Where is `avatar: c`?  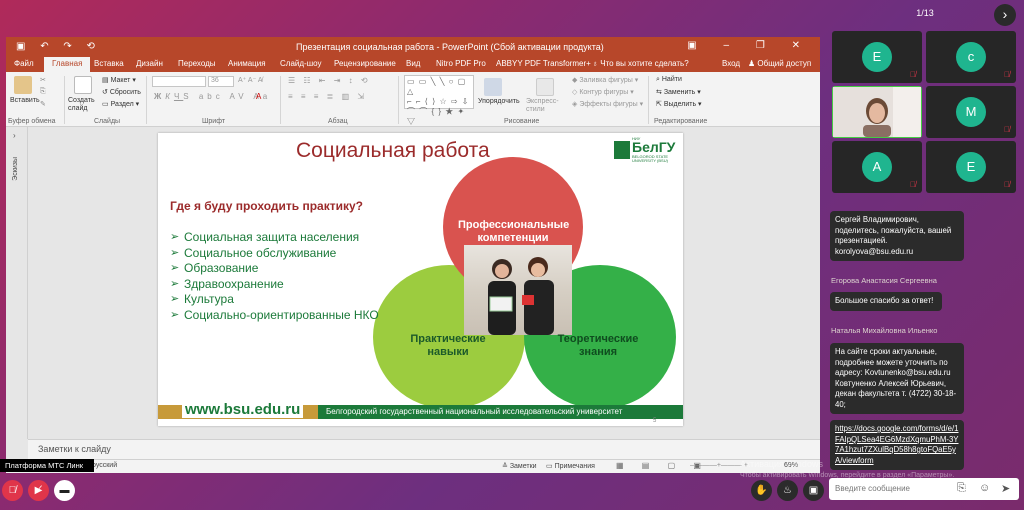 avatar: c is located at coordinates (971, 57).